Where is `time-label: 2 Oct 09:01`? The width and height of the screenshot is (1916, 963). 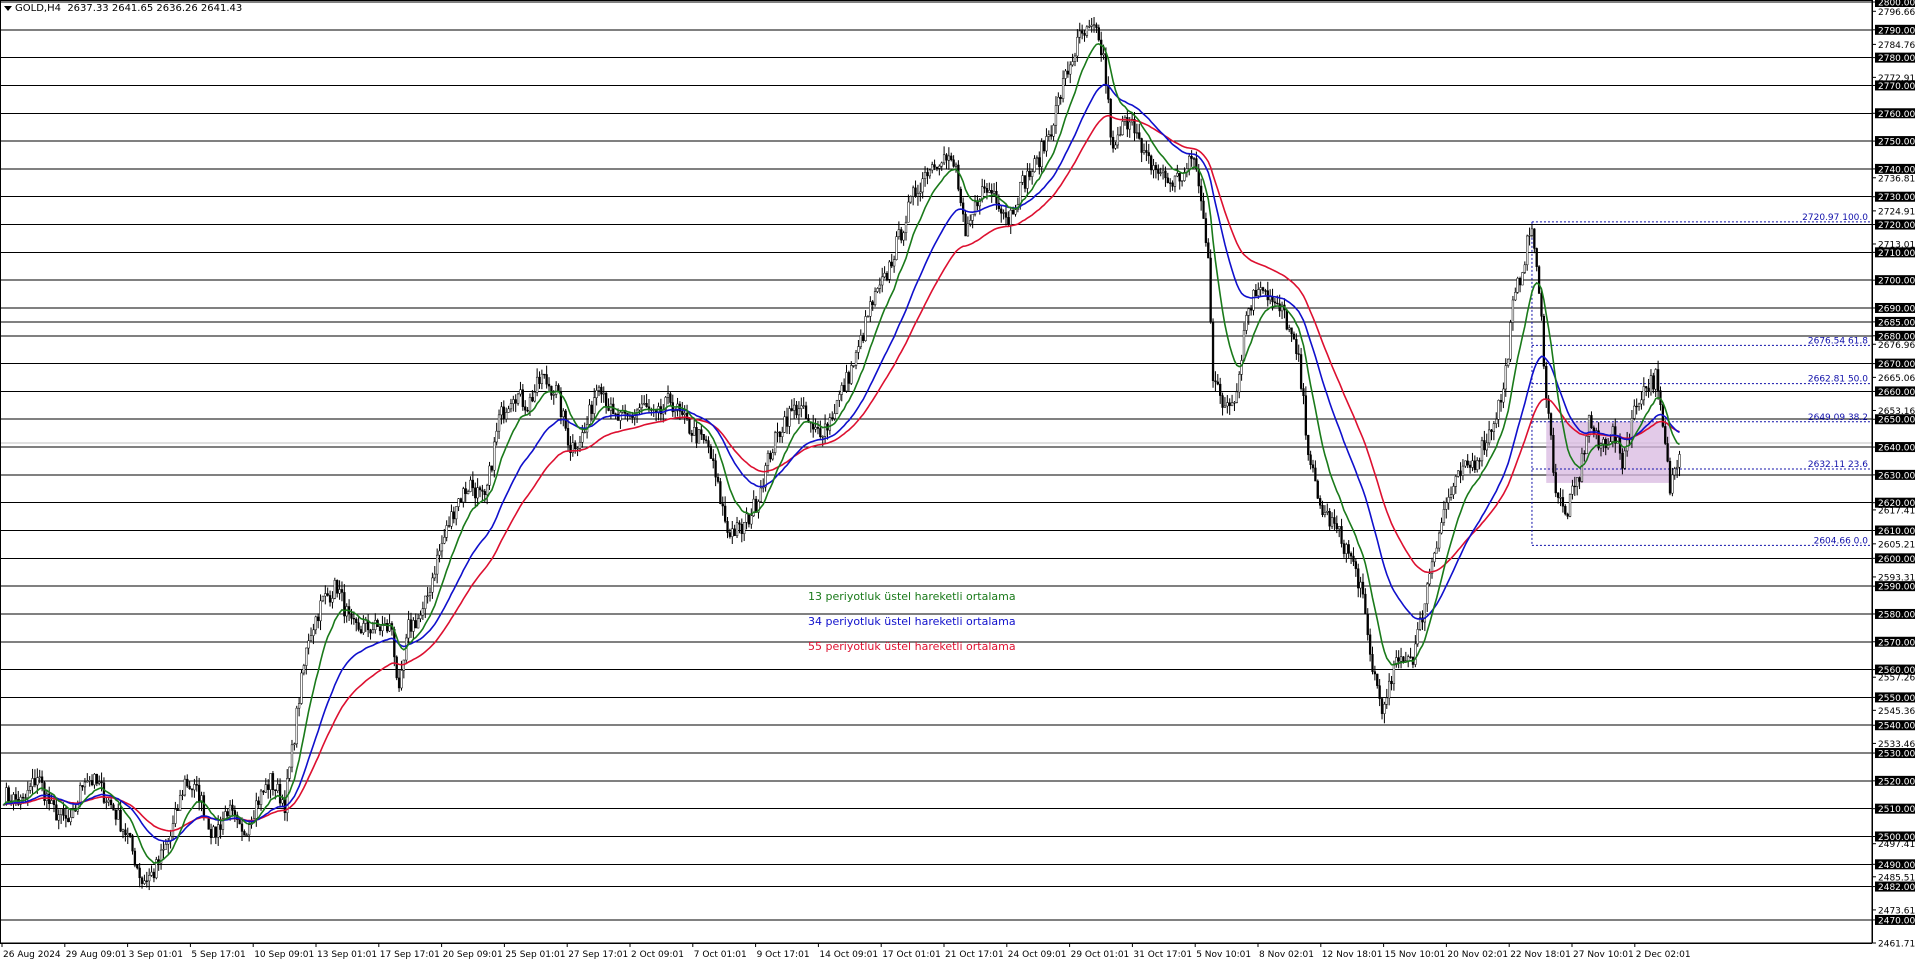
time-label: 2 Oct 09:01 is located at coordinates (657, 955).